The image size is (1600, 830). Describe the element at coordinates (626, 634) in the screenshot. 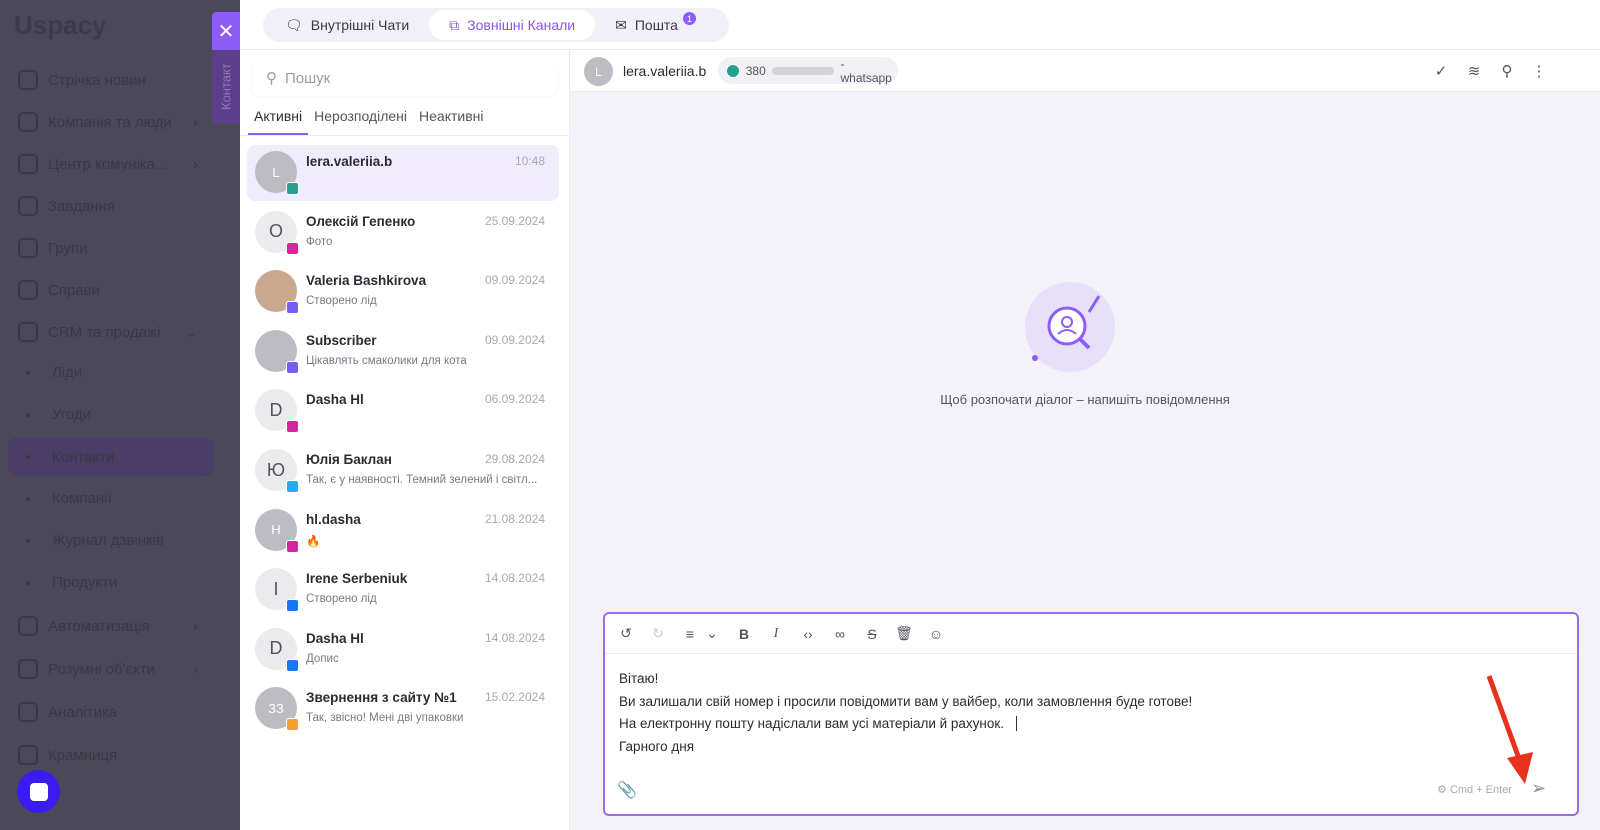

I see `undo-icon: ↺` at that location.